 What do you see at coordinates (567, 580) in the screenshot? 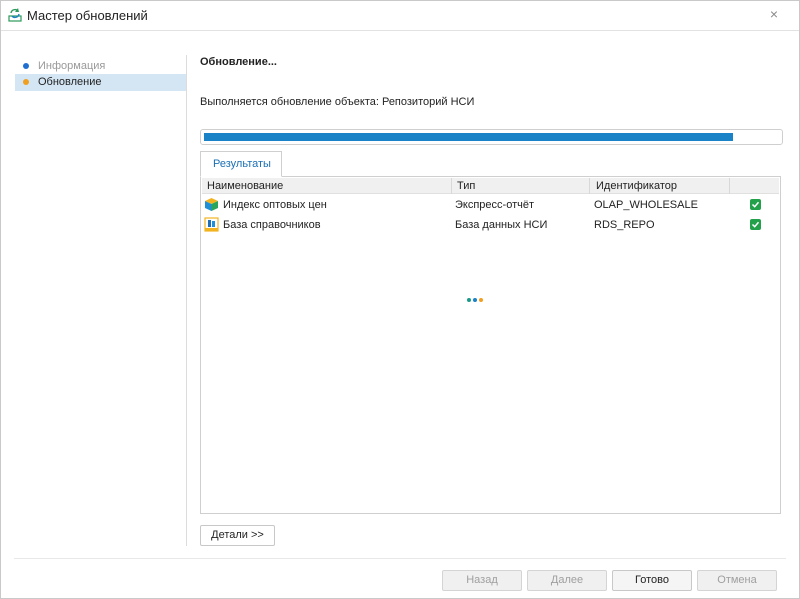
I see `next-button: Далее` at bounding box center [567, 580].